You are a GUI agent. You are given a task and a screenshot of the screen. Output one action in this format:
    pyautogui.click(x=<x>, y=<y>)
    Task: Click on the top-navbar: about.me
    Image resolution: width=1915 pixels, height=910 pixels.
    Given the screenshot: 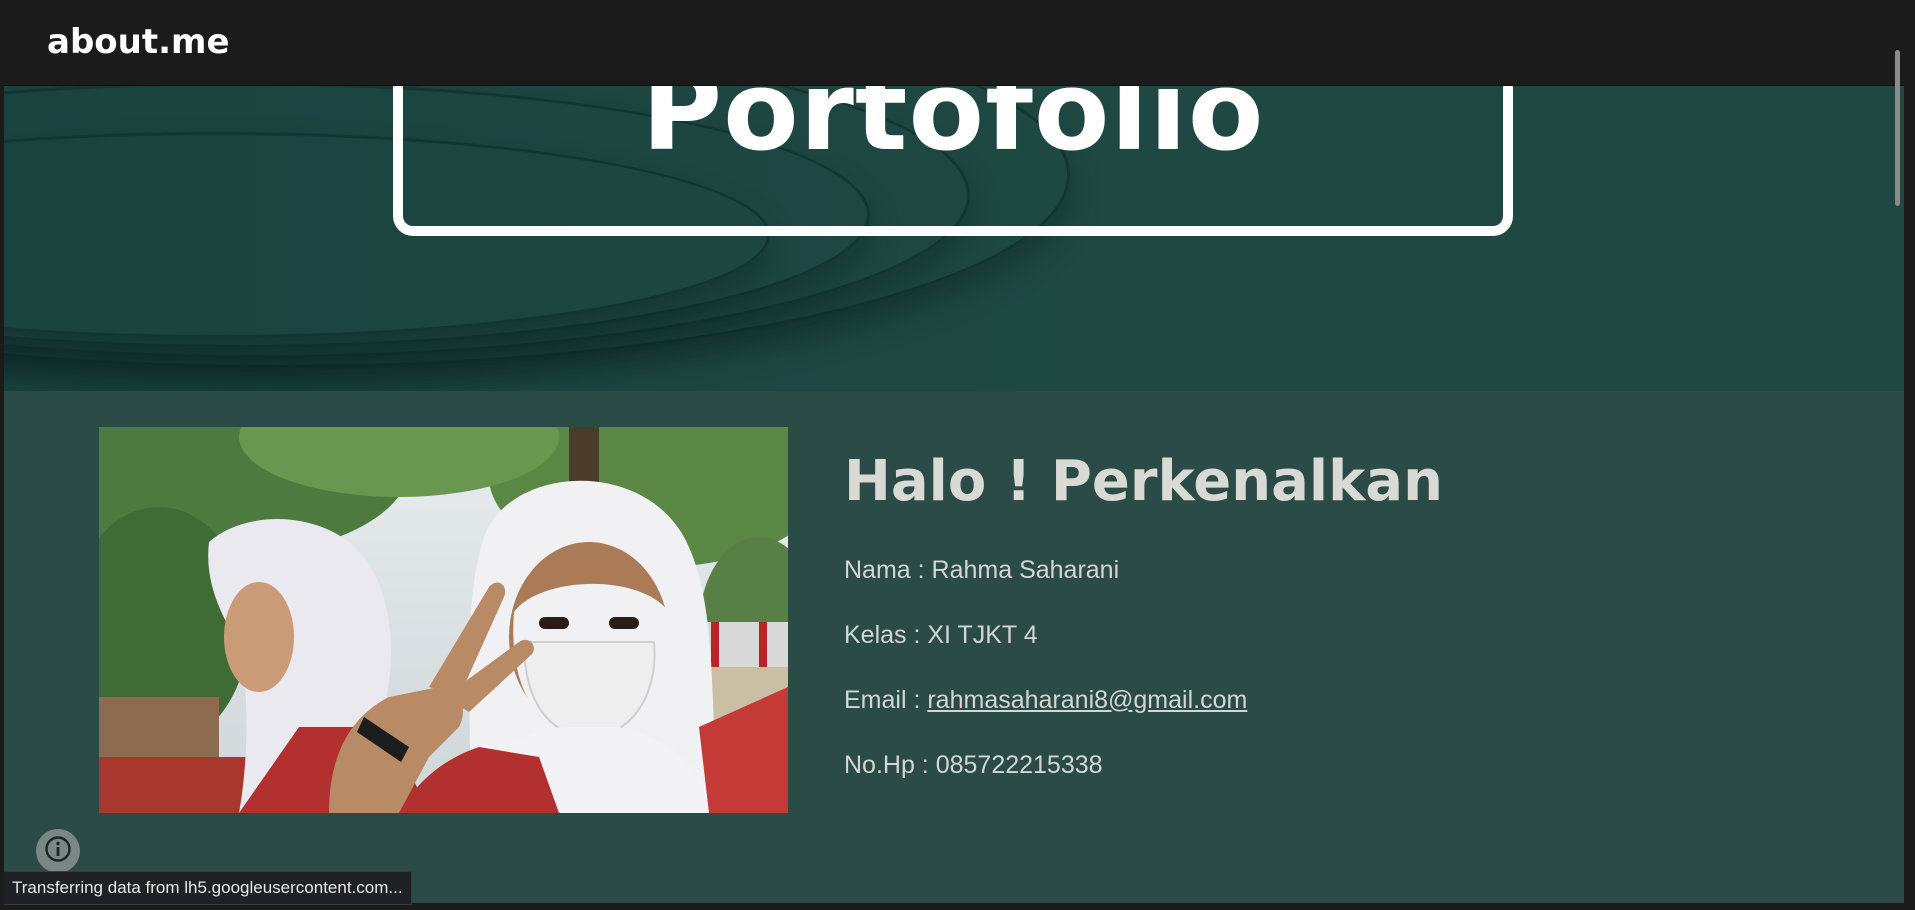 What is the action you would take?
    pyautogui.click(x=954, y=44)
    